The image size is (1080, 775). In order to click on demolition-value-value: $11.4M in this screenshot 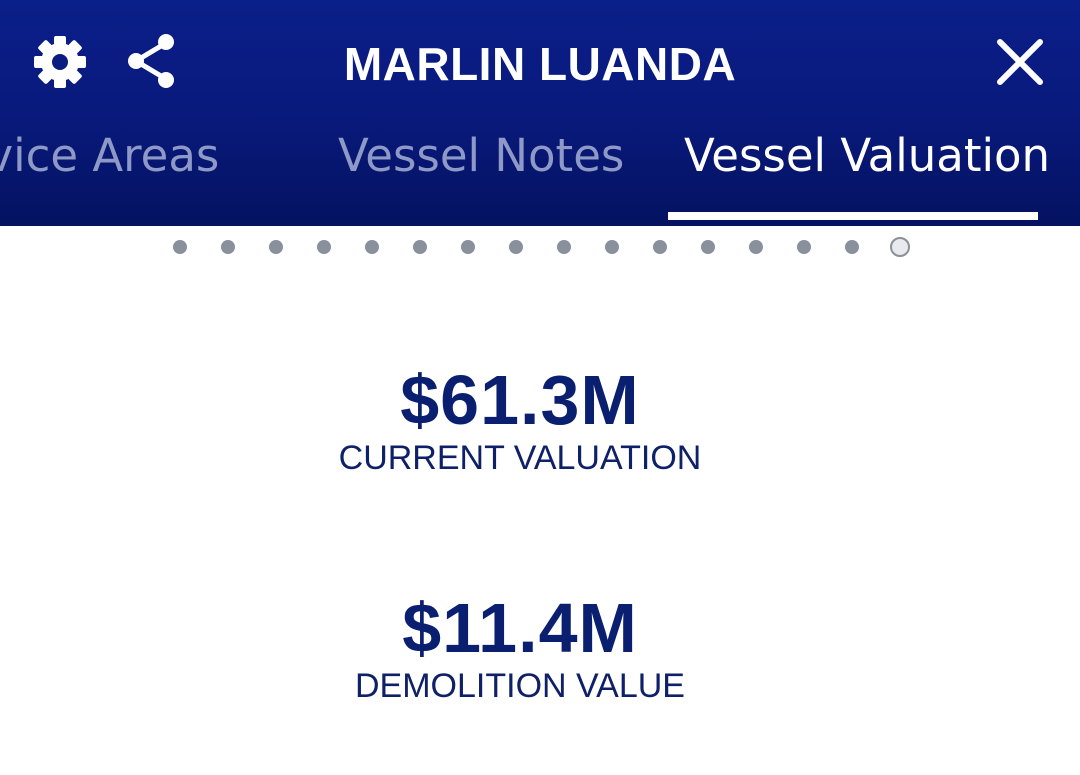, I will do `click(520, 628)`.